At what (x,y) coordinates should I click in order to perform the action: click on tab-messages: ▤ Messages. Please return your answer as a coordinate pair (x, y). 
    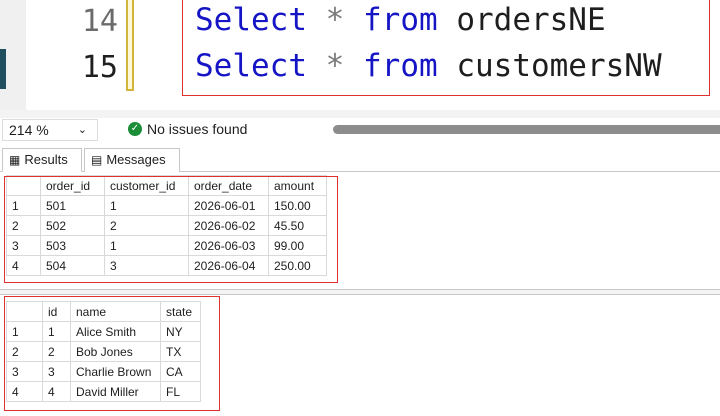
    Looking at the image, I should click on (132, 160).